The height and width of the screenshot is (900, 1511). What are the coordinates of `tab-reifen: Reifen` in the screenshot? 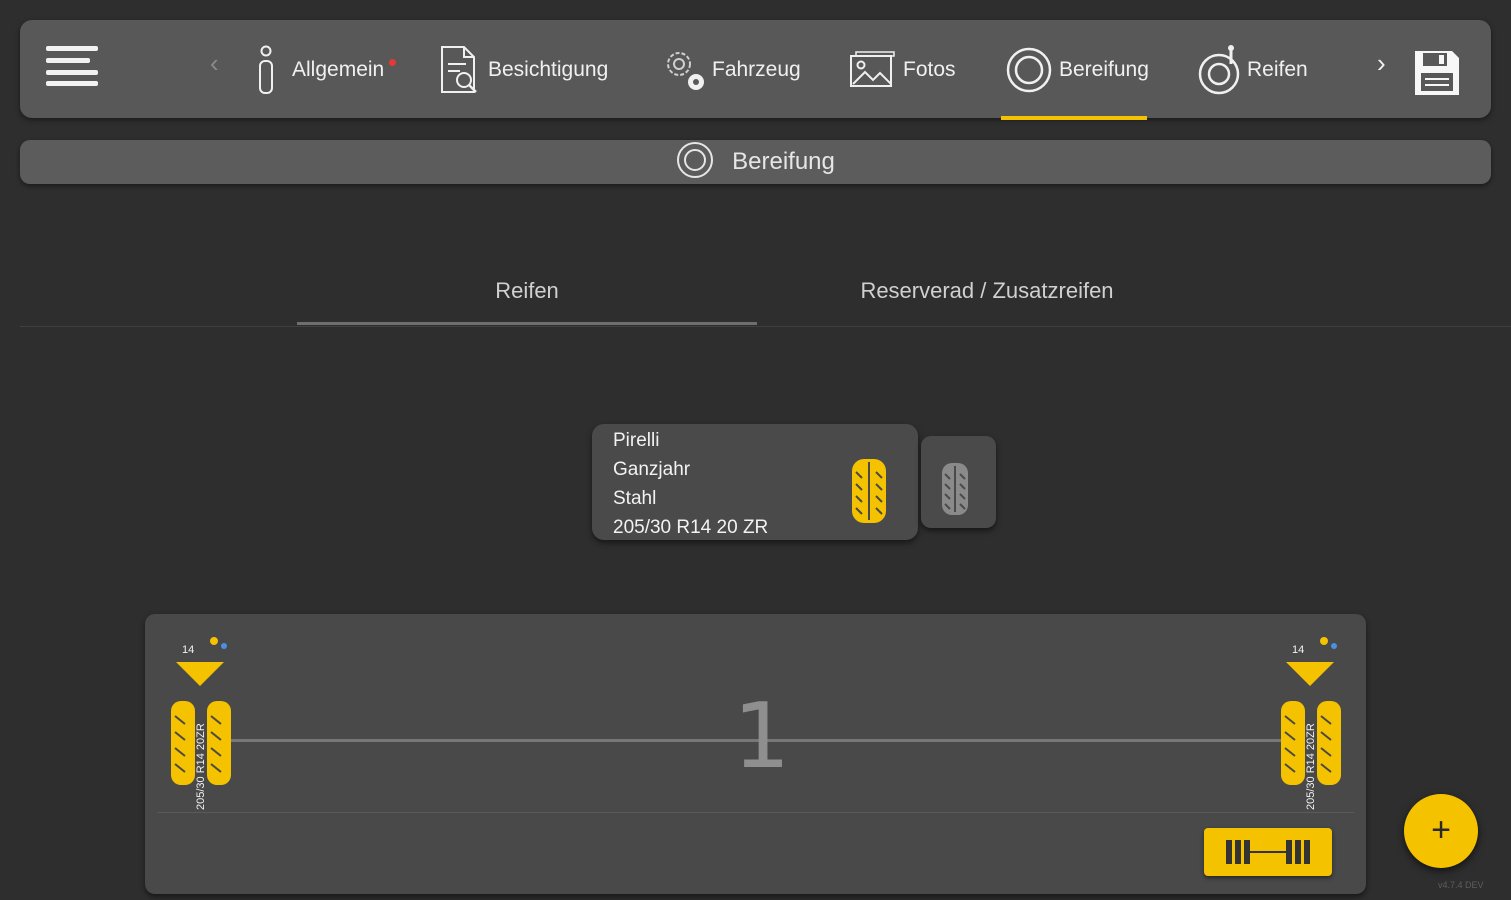 It's located at (1252, 70).